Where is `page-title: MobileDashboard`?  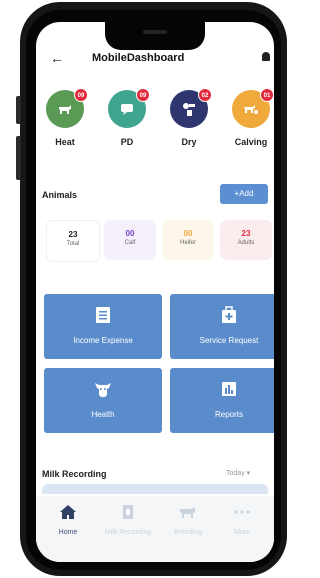 page-title: MobileDashboard is located at coordinates (138, 58).